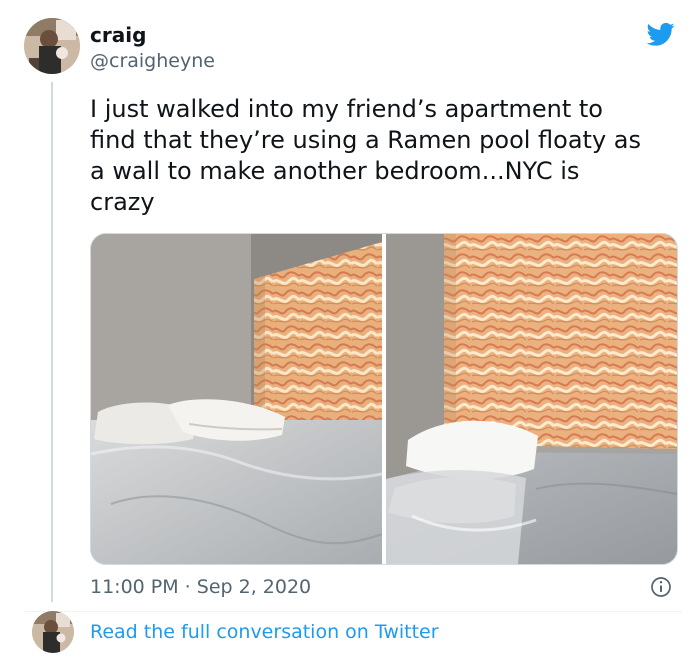 This screenshot has width=700, height=670. Describe the element at coordinates (661, 587) in the screenshot. I see `info-icon` at that location.